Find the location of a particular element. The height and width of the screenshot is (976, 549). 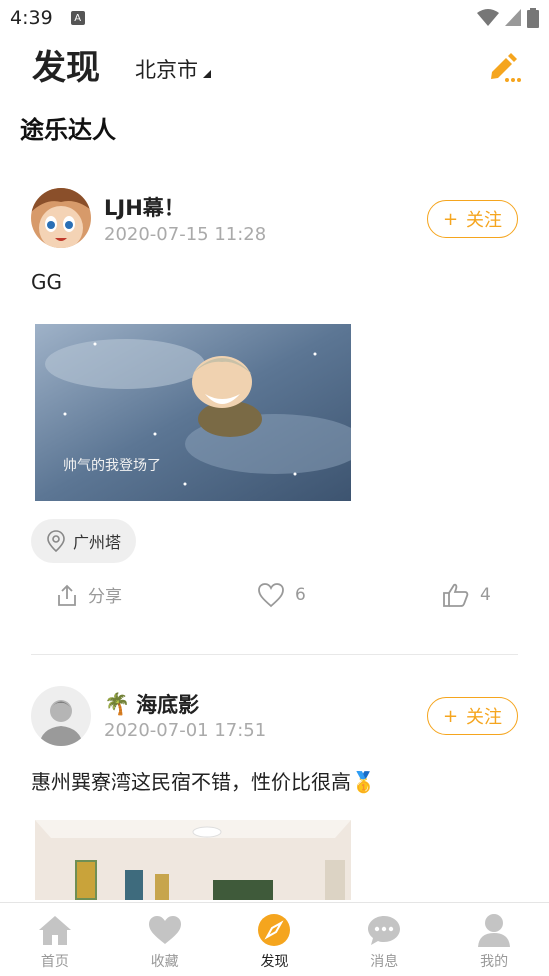

status-time: 4:39 is located at coordinates (31, 18).